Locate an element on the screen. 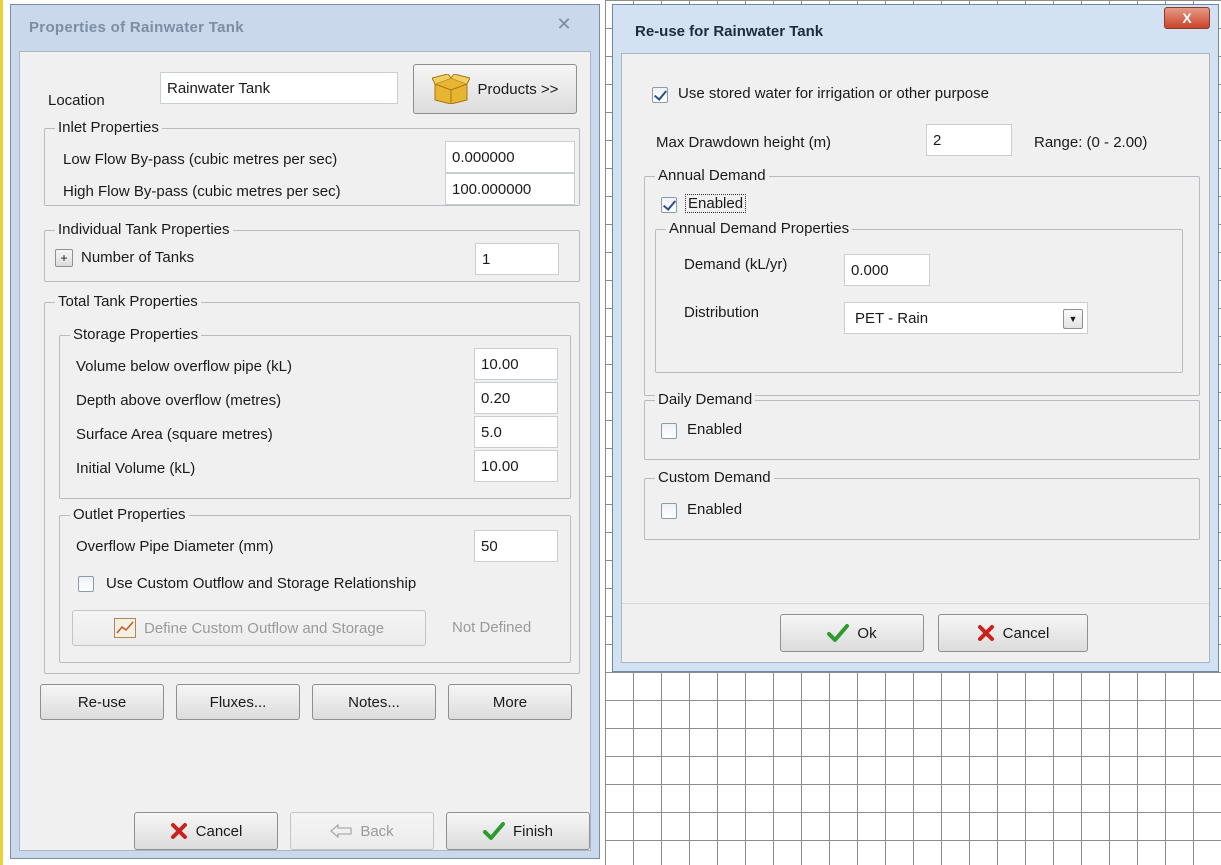 Image resolution: width=1221 pixels, height=865 pixels. distribution-select: PET - Rain ▼ is located at coordinates (966, 318).